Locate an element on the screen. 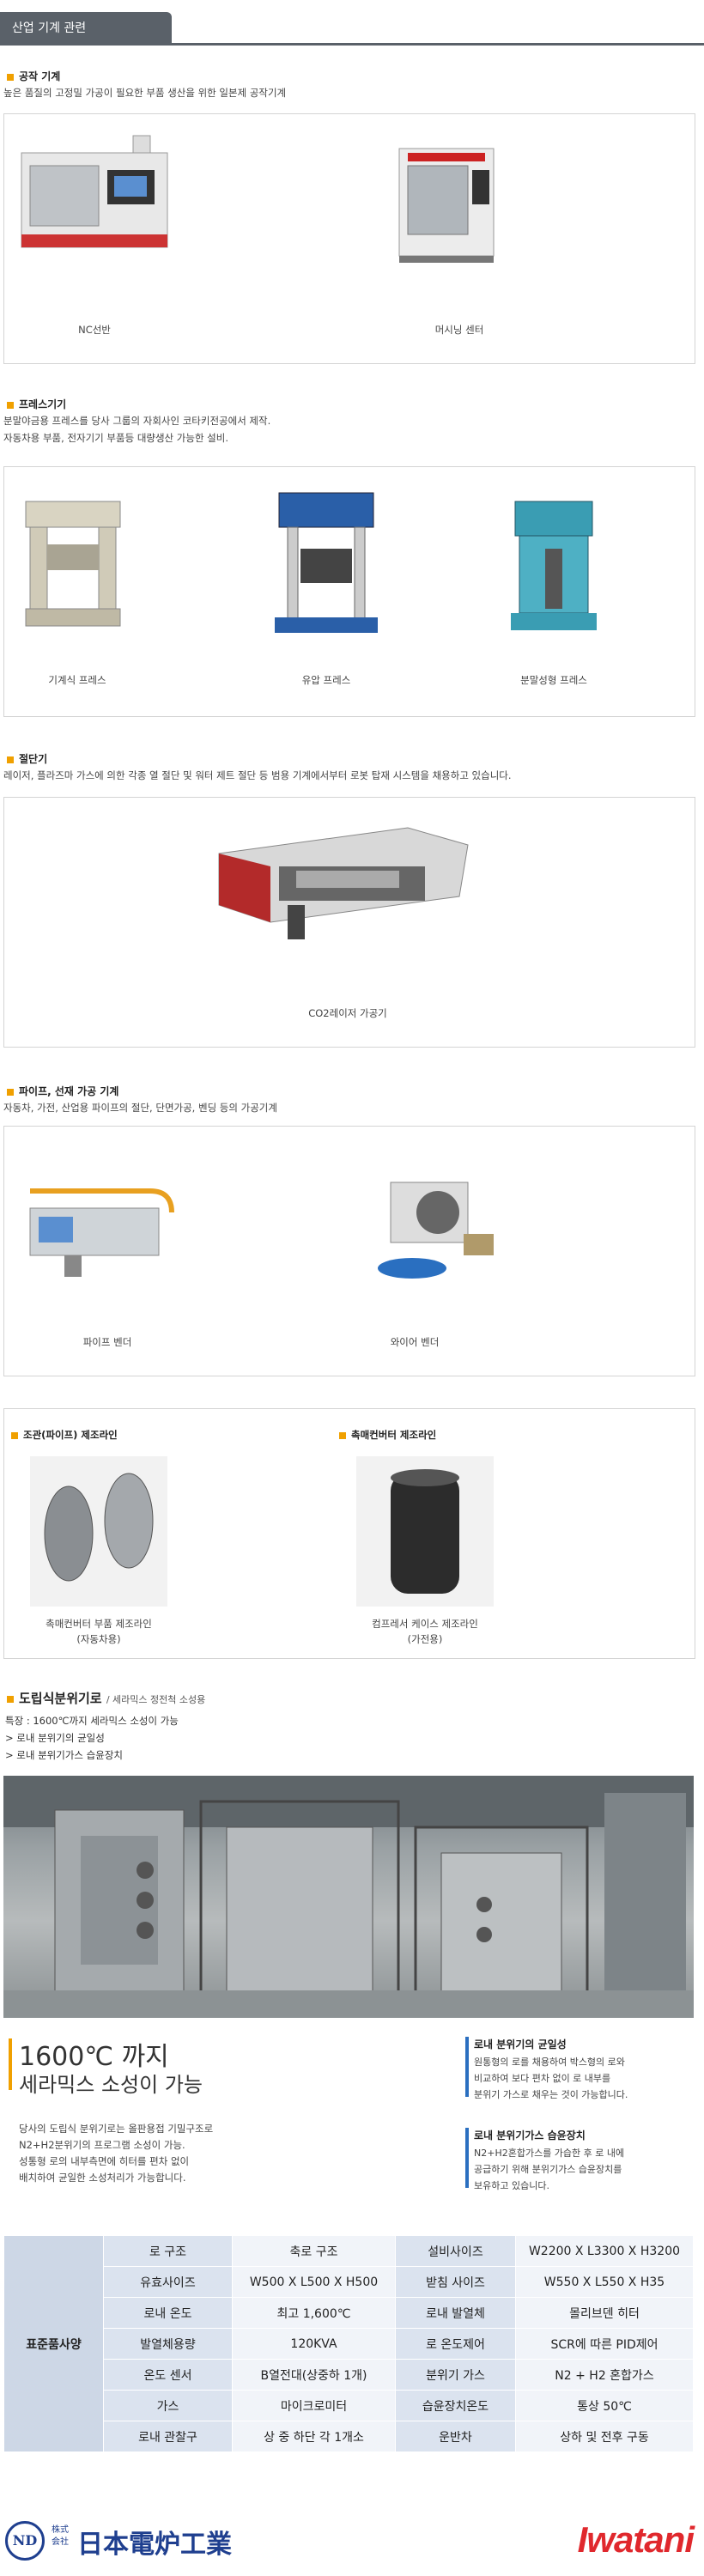 Image resolution: width=704 pixels, height=2576 pixels. table-row: 온도 센서 B열전대(상중하 1개) 분위기 가스 N2 + H2 혼합가스 is located at coordinates (349, 2375).